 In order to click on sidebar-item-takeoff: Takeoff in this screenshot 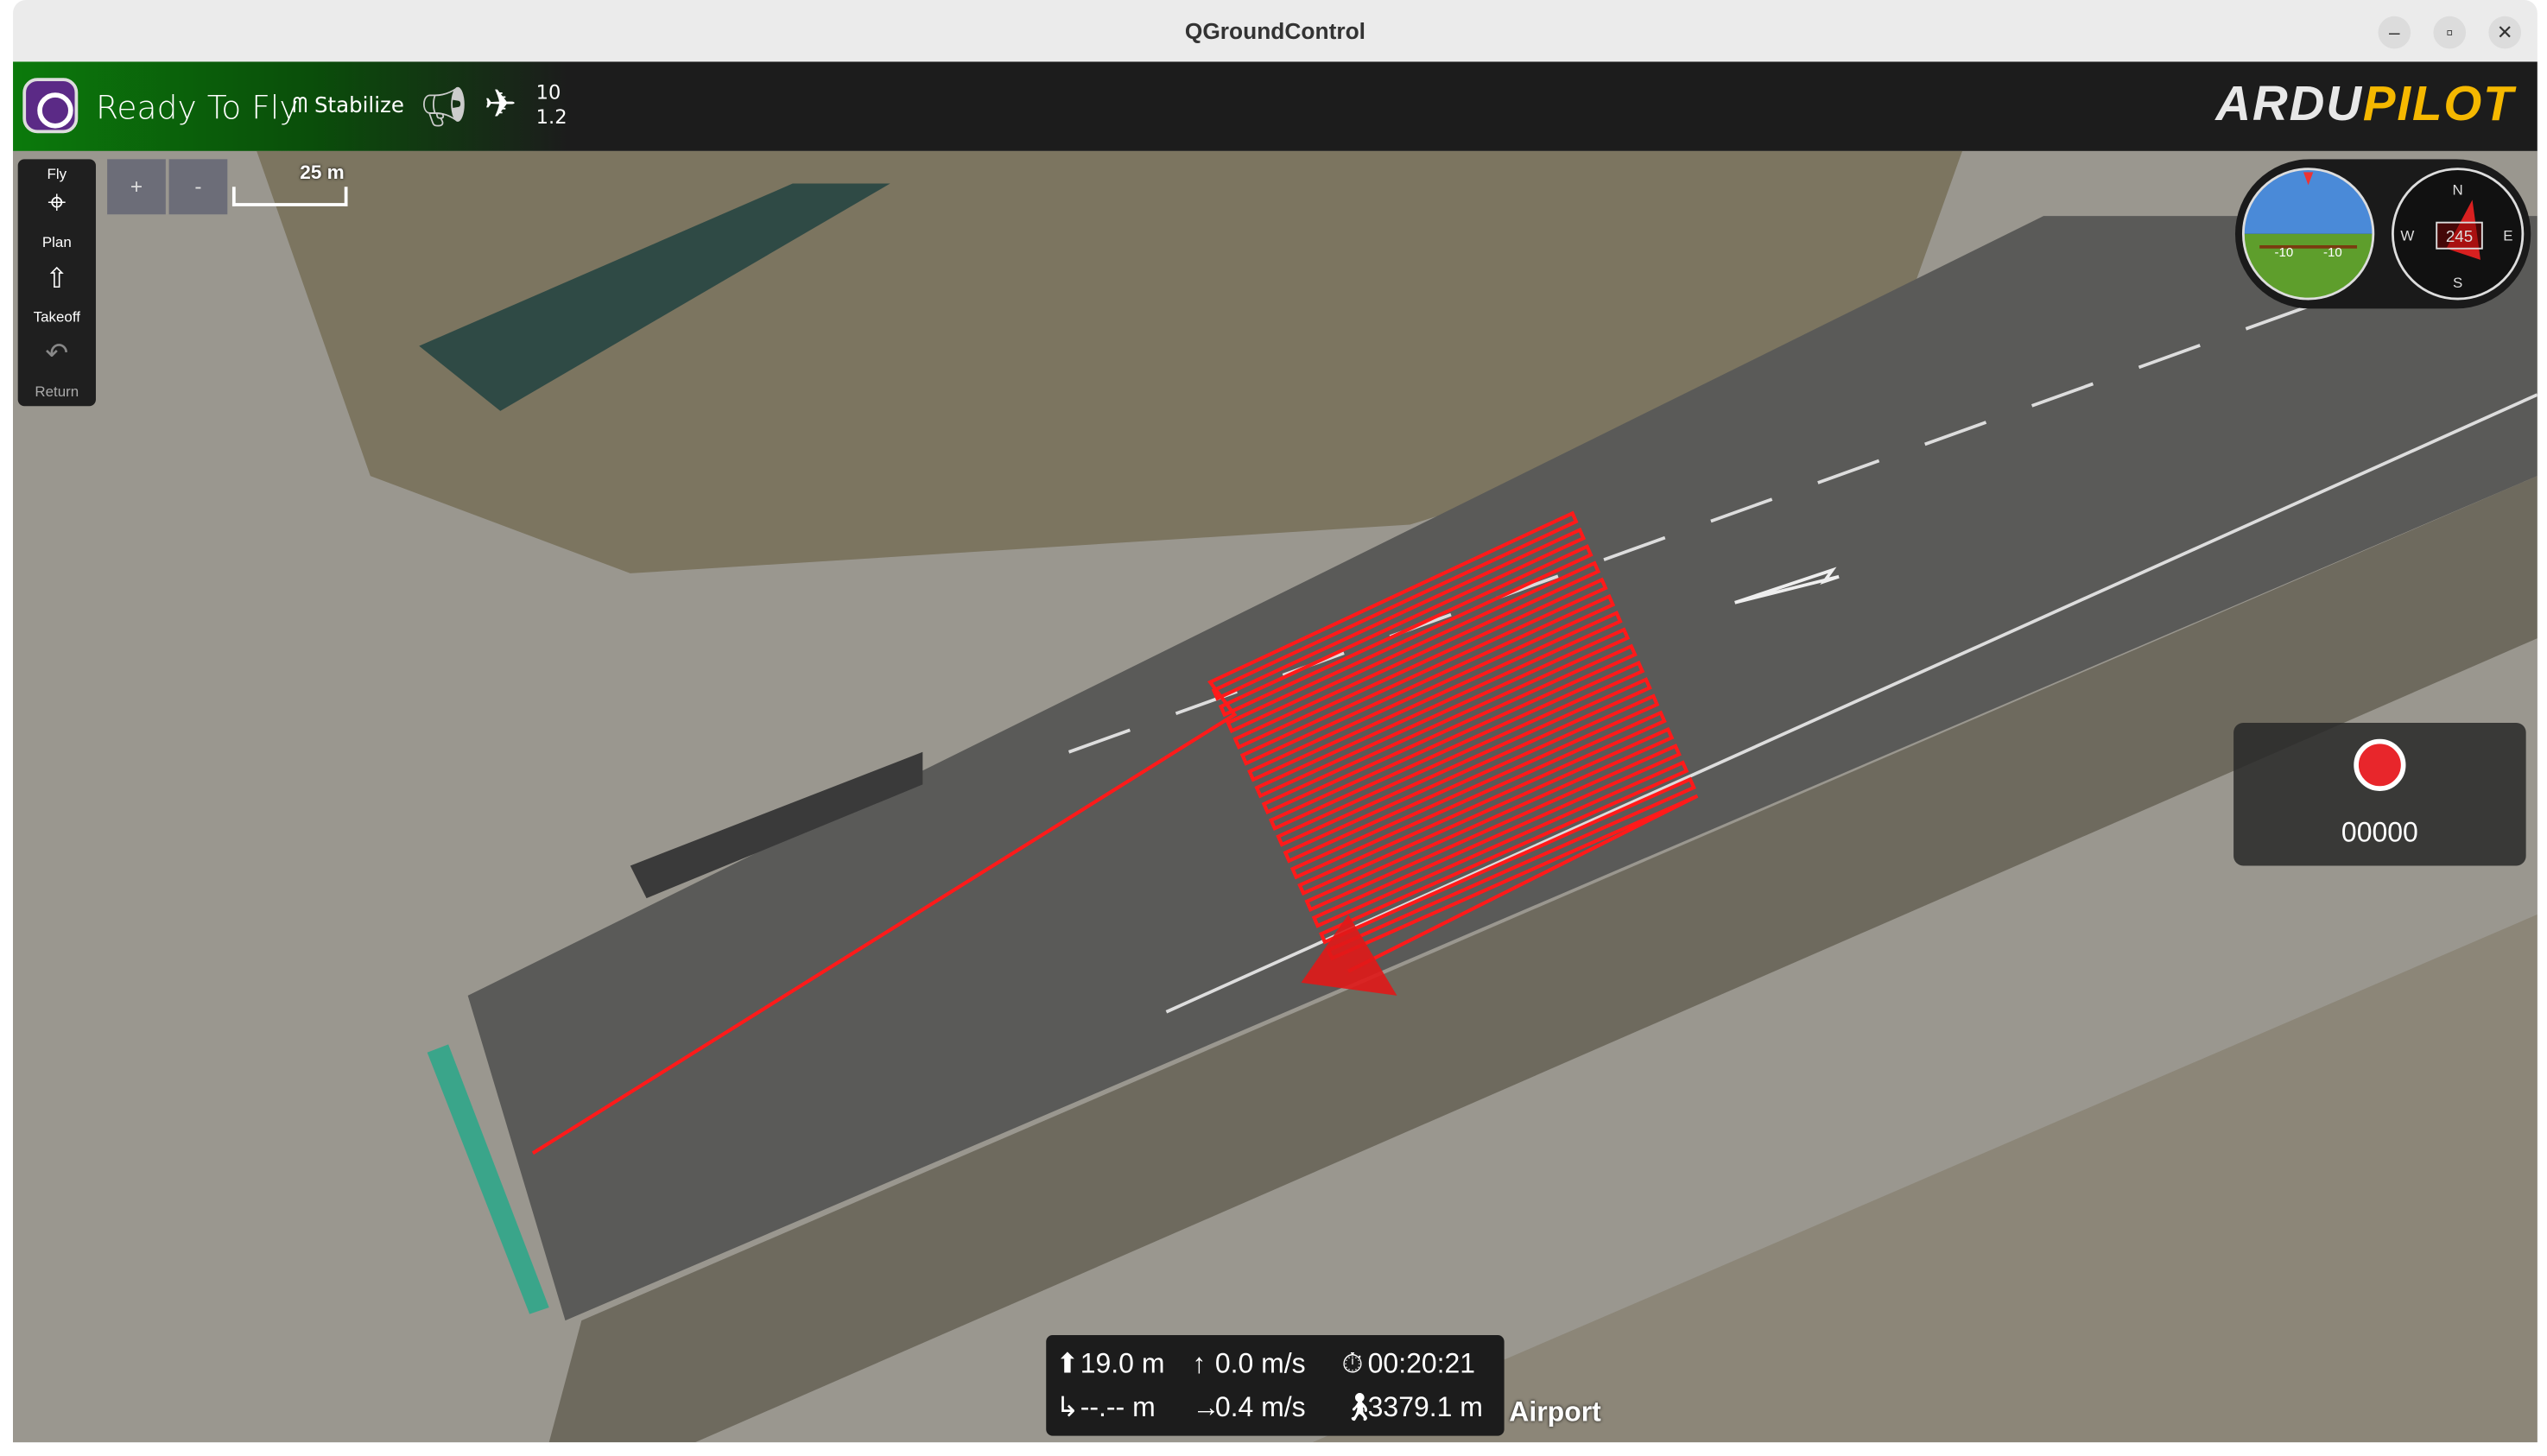, I will do `click(57, 317)`.